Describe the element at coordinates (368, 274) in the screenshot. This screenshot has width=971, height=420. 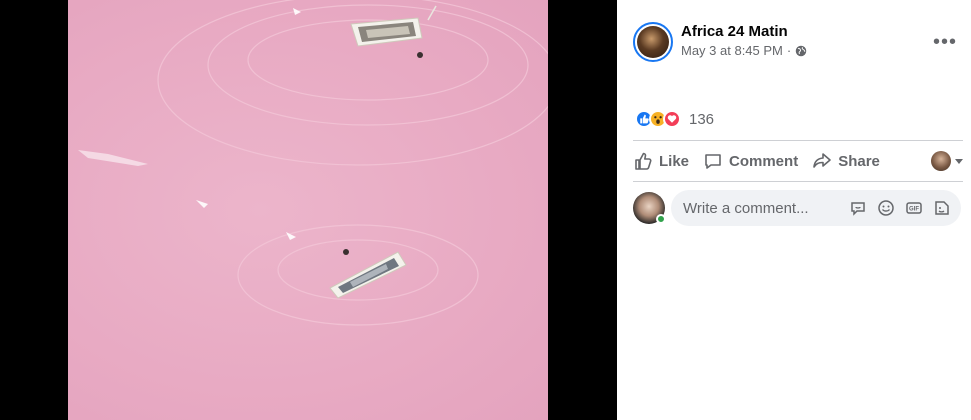
I see `bottom-boat` at that location.